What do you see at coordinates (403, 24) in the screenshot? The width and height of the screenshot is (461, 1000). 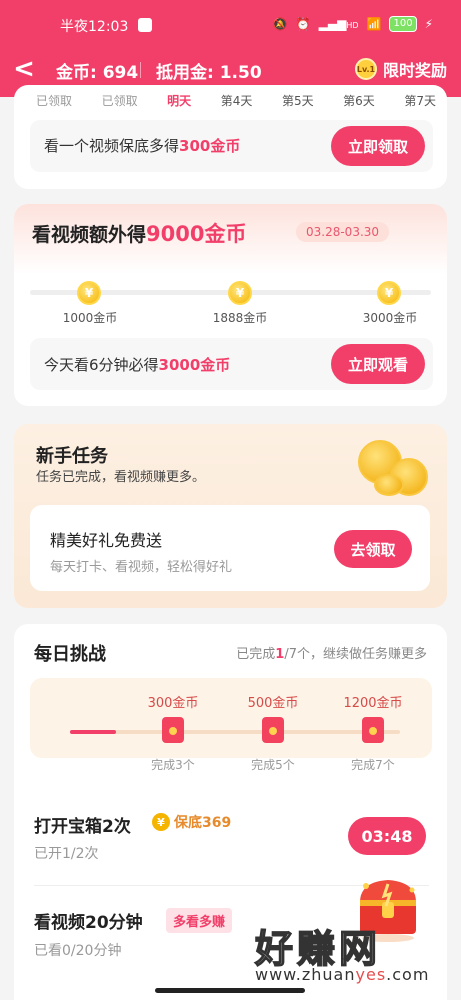 I see `battery-icon: 100` at bounding box center [403, 24].